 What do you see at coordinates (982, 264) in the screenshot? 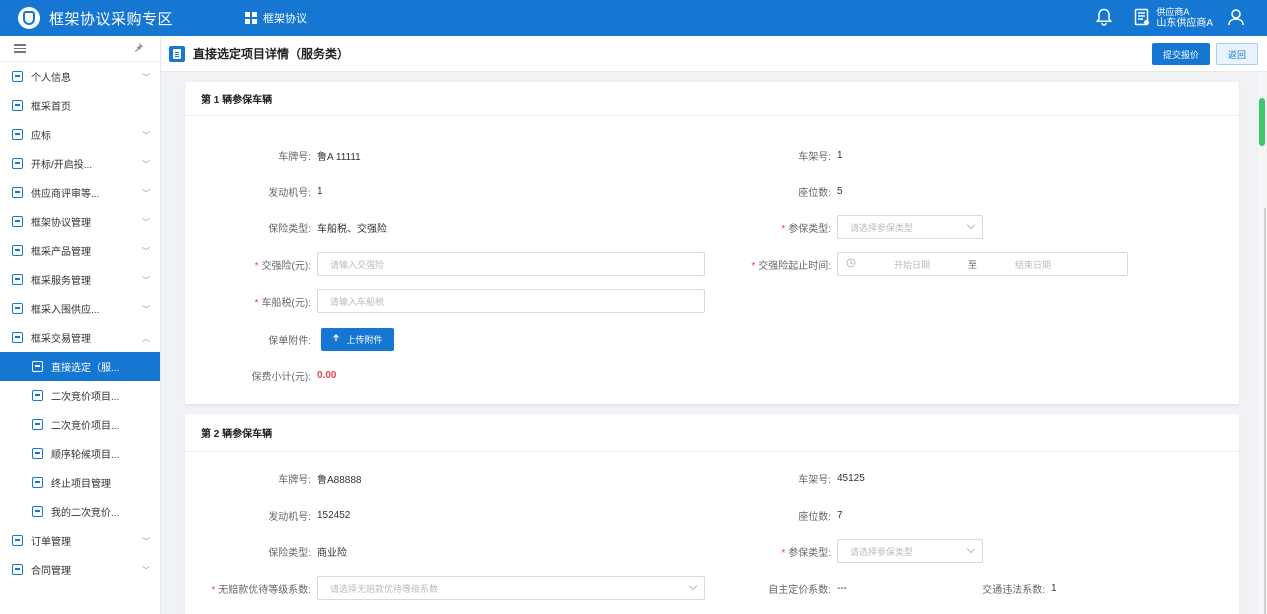
I see `jqx-date-range: 开始日期 至 结束日期` at bounding box center [982, 264].